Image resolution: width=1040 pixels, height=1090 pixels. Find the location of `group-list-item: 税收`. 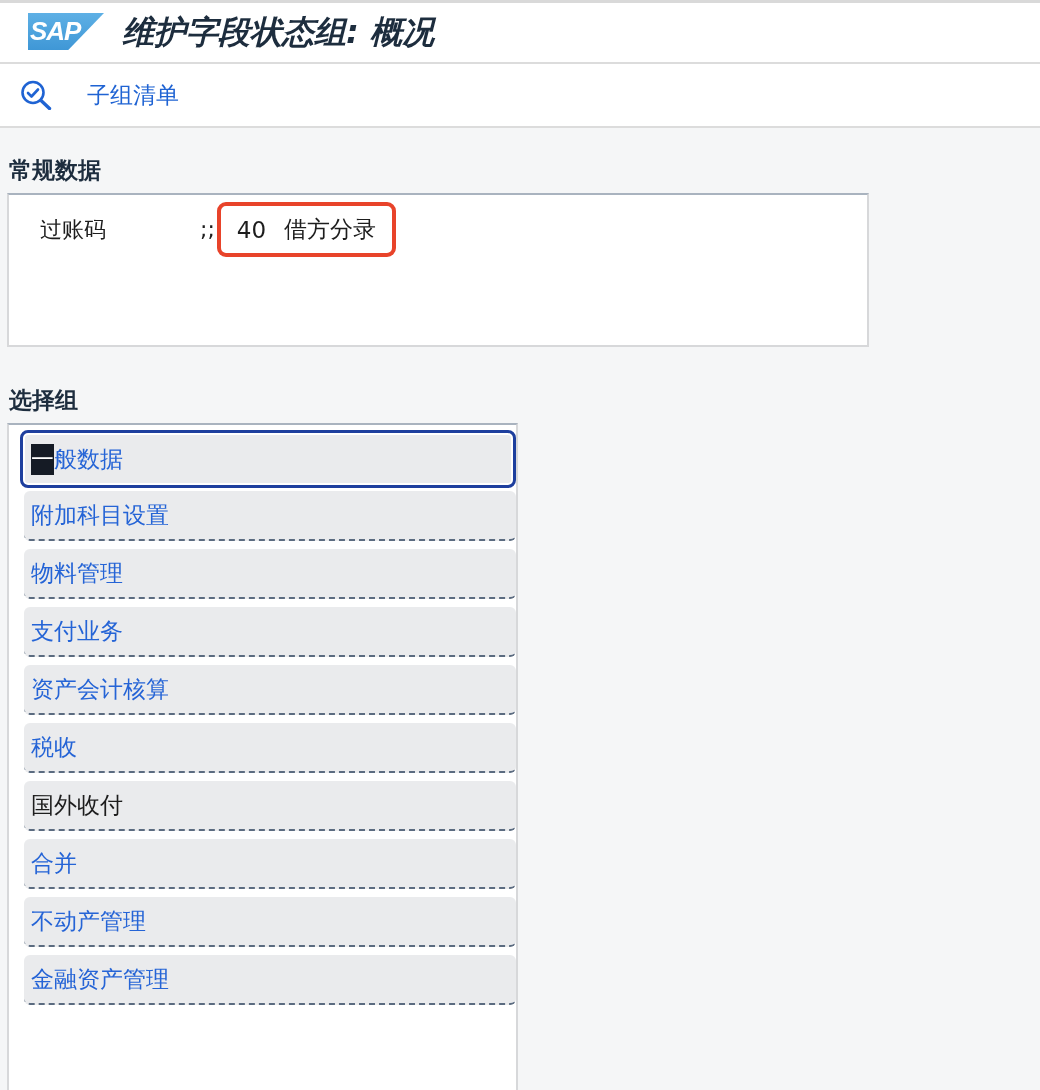

group-list-item: 税收 is located at coordinates (270, 748).